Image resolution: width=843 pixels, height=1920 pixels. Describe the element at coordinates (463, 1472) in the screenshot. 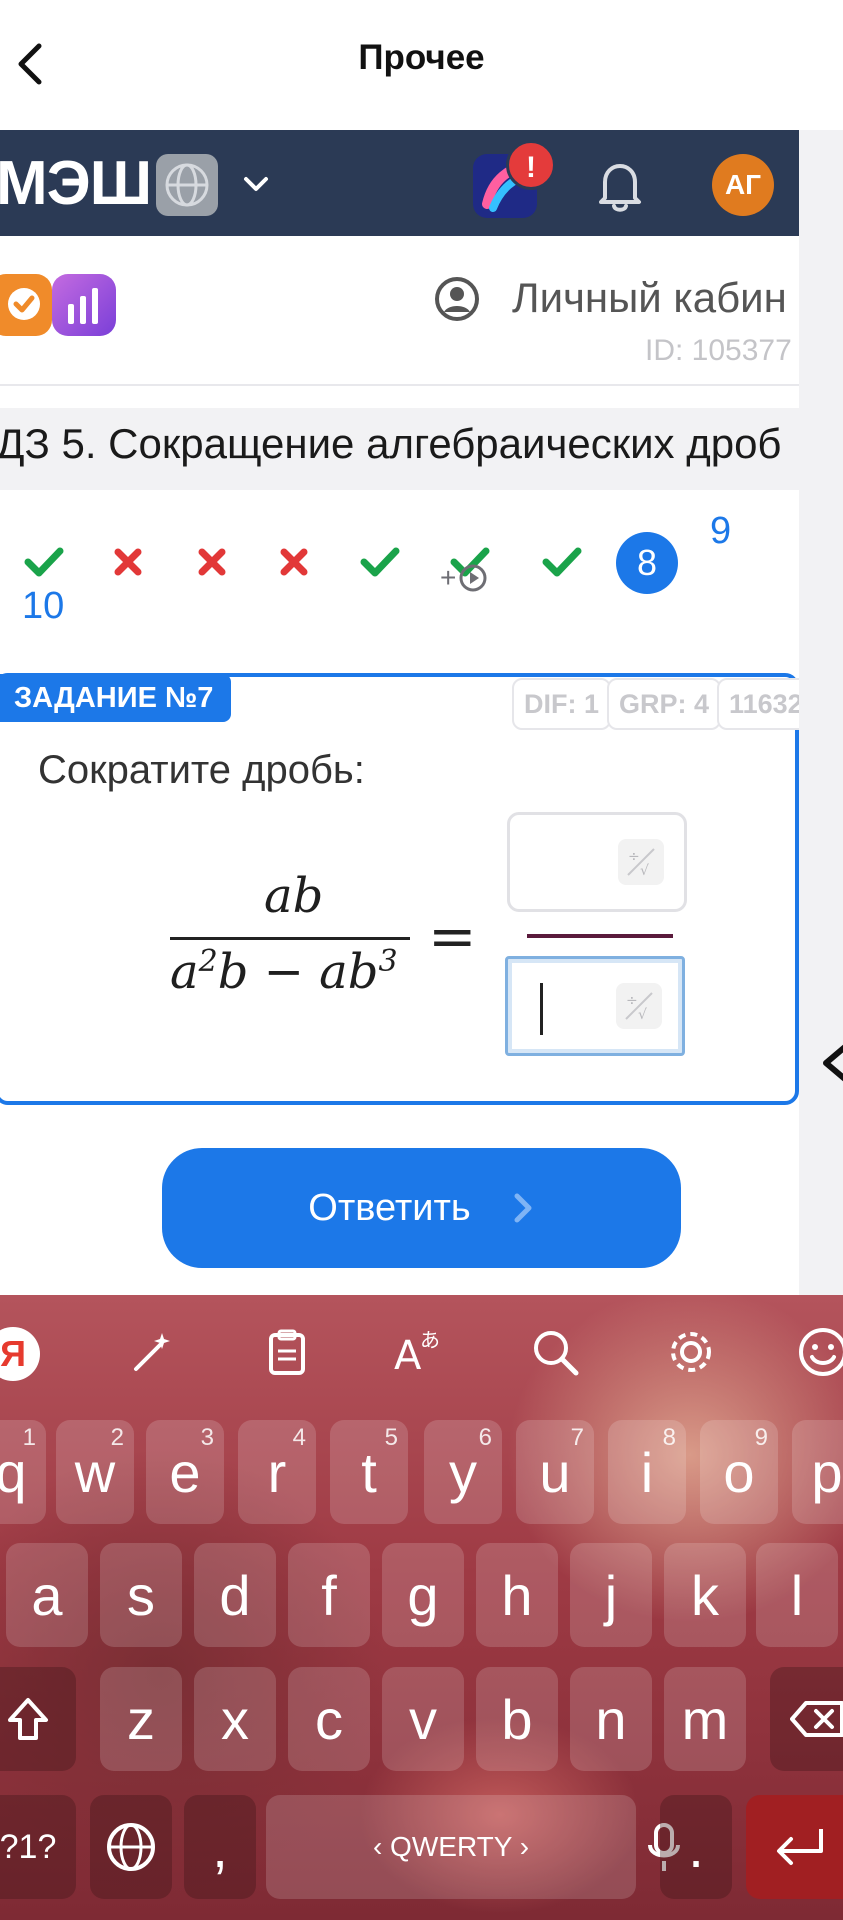

I see `key-y: y6` at that location.